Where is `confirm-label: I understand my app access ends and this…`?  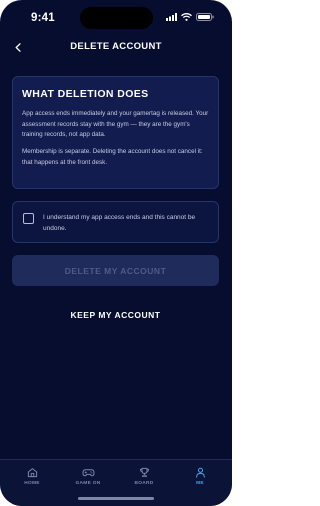
confirm-label: I understand my app access ends and this… is located at coordinates (119, 223).